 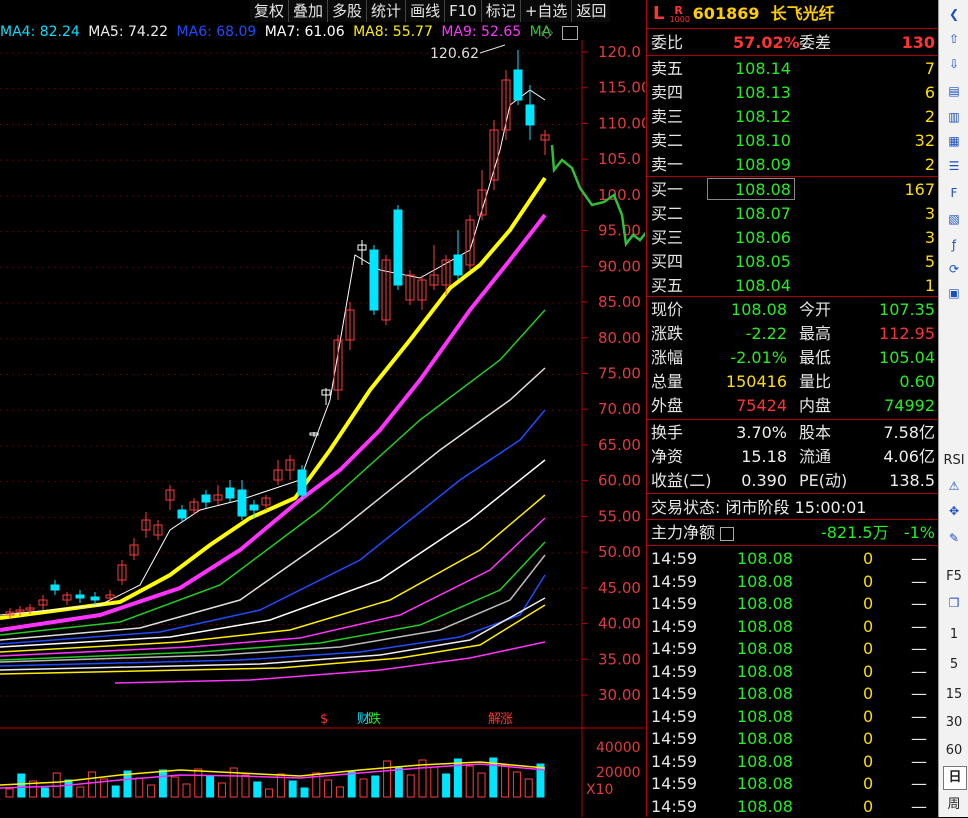 What do you see at coordinates (954, 166) in the screenshot?
I see `list-icon: ☰` at bounding box center [954, 166].